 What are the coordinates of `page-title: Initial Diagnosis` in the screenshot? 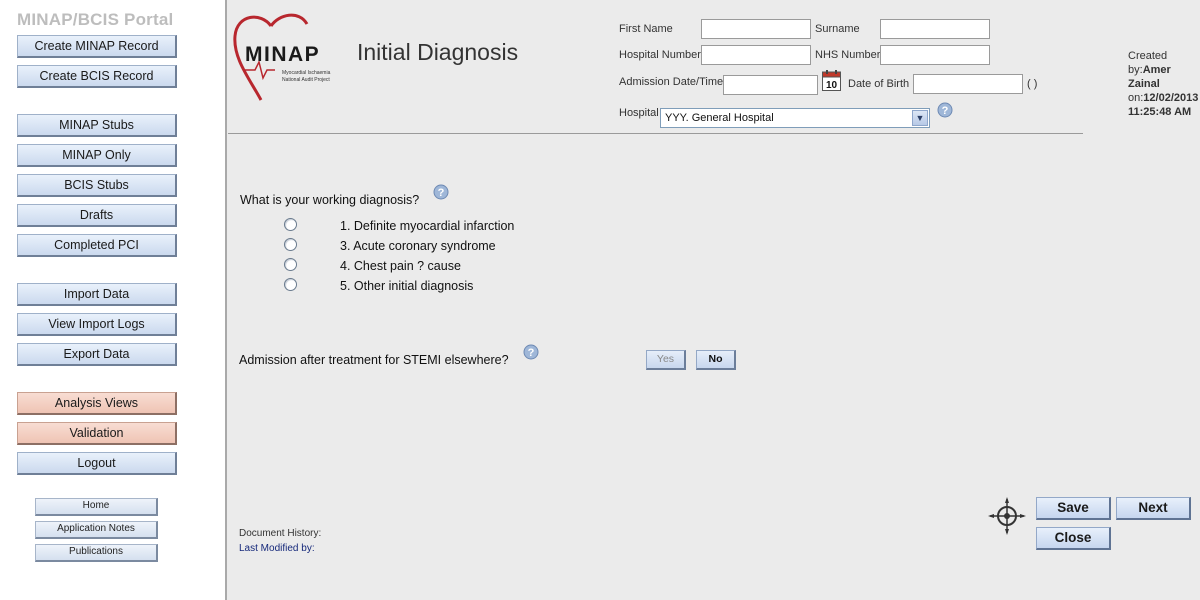 It's located at (438, 52).